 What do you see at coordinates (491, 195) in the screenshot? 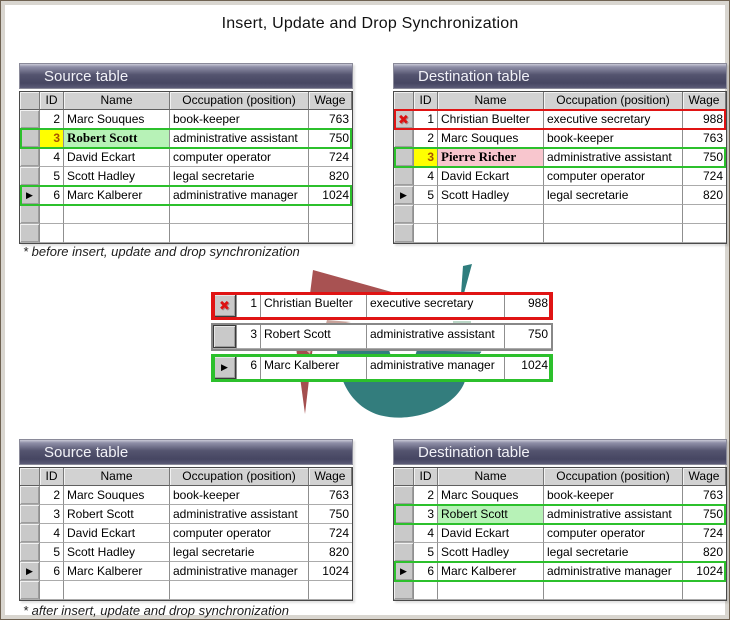
I see `cell-name: Scott Hadley` at bounding box center [491, 195].